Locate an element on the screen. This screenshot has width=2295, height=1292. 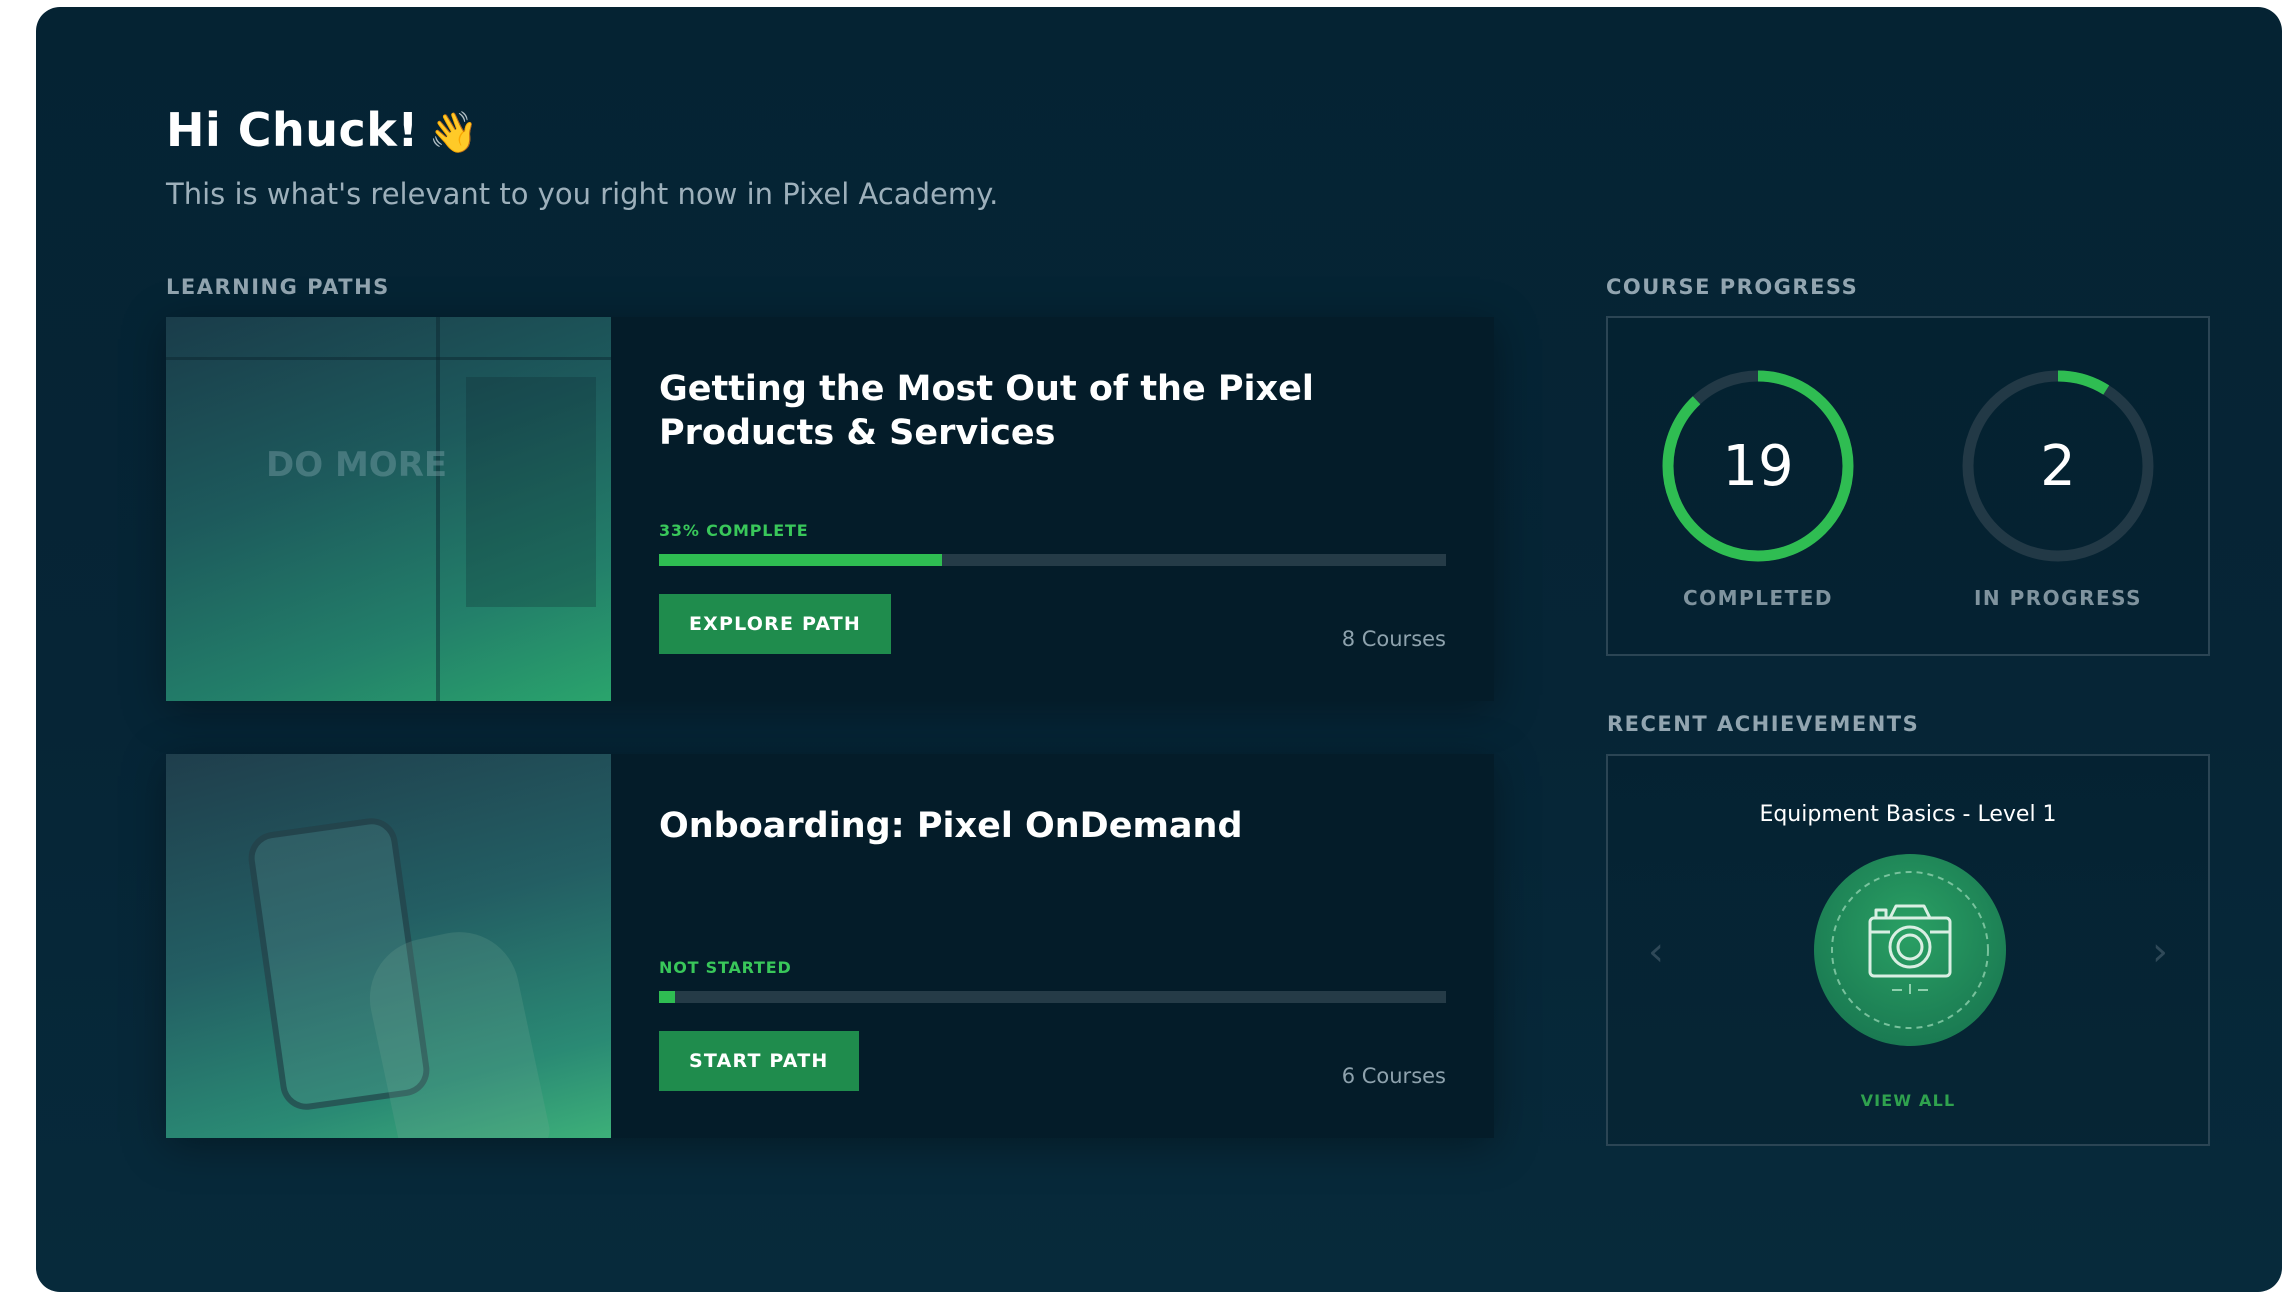
path-status: 33% COMPLETE is located at coordinates (734, 530).